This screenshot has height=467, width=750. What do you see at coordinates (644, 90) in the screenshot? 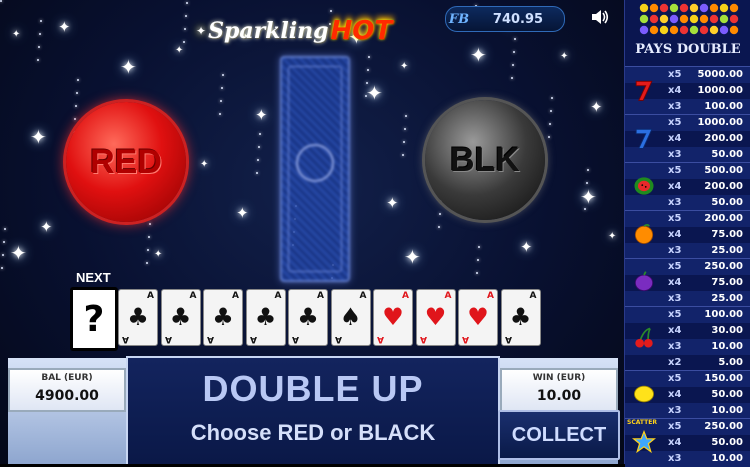
I see `red-seven-icon` at bounding box center [644, 90].